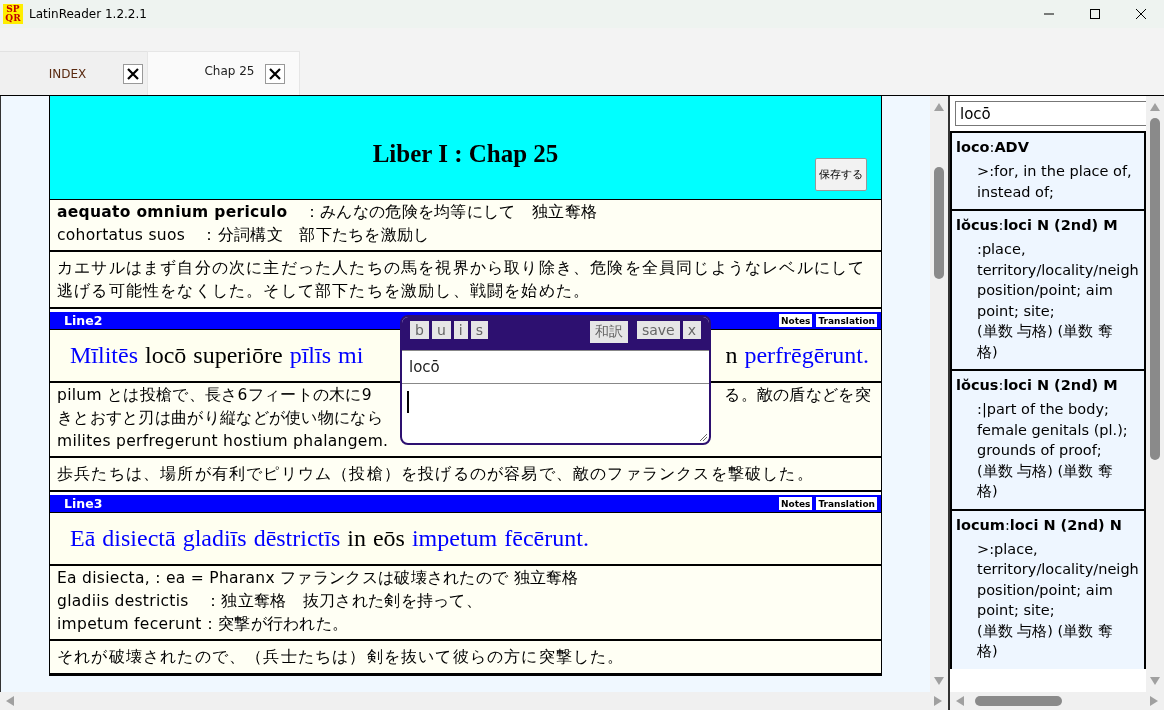 The image size is (1164, 710). What do you see at coordinates (1039, 450) in the screenshot?
I see `definition-text: grounds of proof;` at bounding box center [1039, 450].